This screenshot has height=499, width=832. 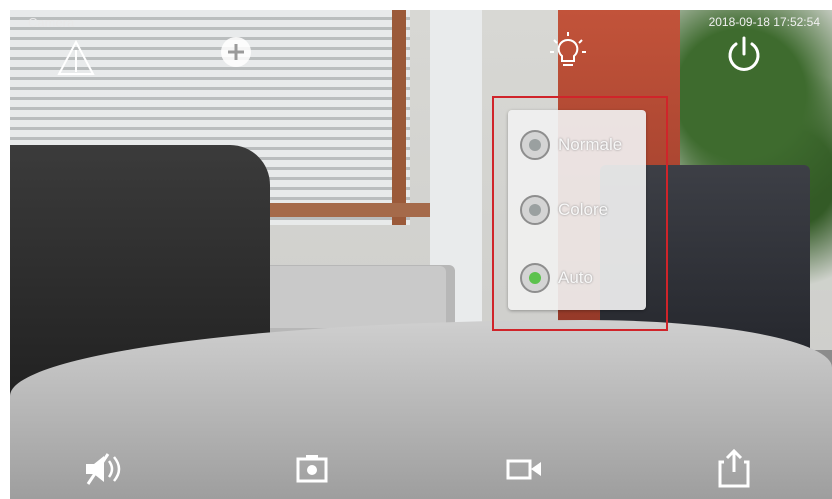 I want to click on mode-option-normale: Normale, so click(x=577, y=145).